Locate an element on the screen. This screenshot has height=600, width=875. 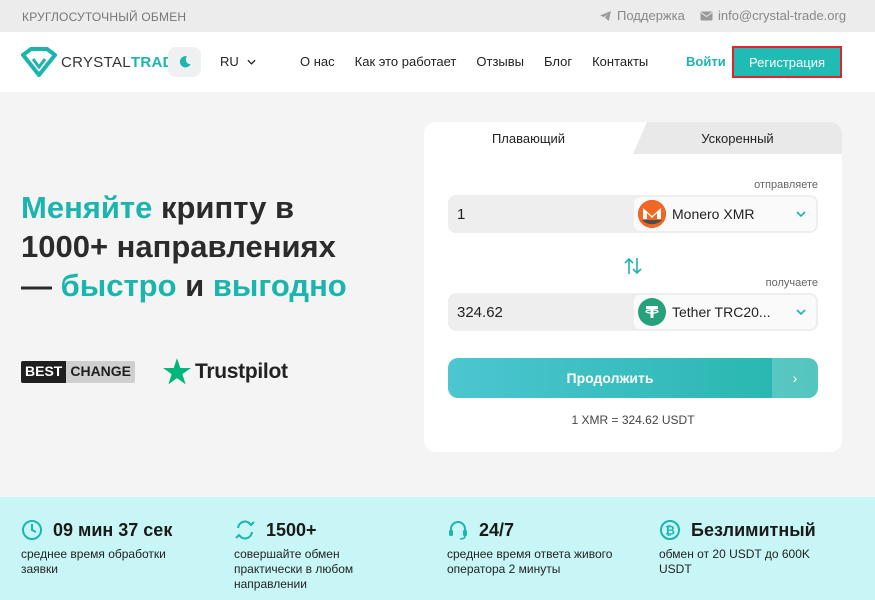
stat-title: 1500+ is located at coordinates (291, 529).